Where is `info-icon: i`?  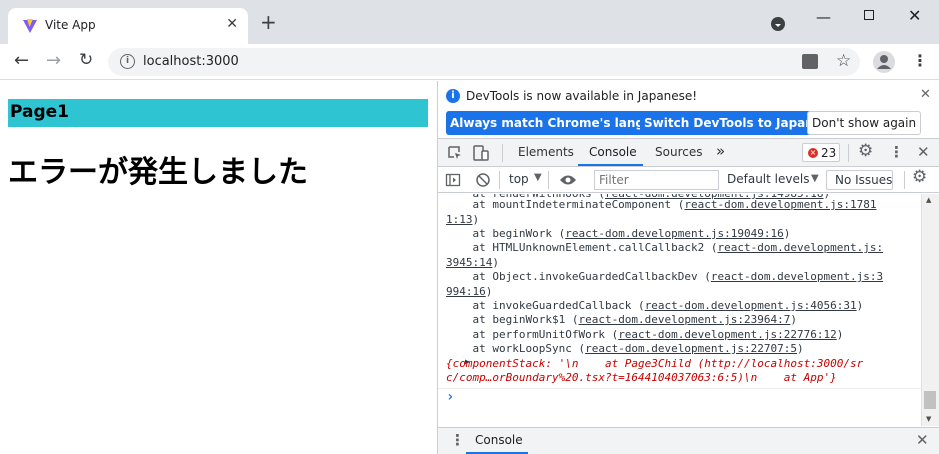
info-icon: i is located at coordinates (453, 96).